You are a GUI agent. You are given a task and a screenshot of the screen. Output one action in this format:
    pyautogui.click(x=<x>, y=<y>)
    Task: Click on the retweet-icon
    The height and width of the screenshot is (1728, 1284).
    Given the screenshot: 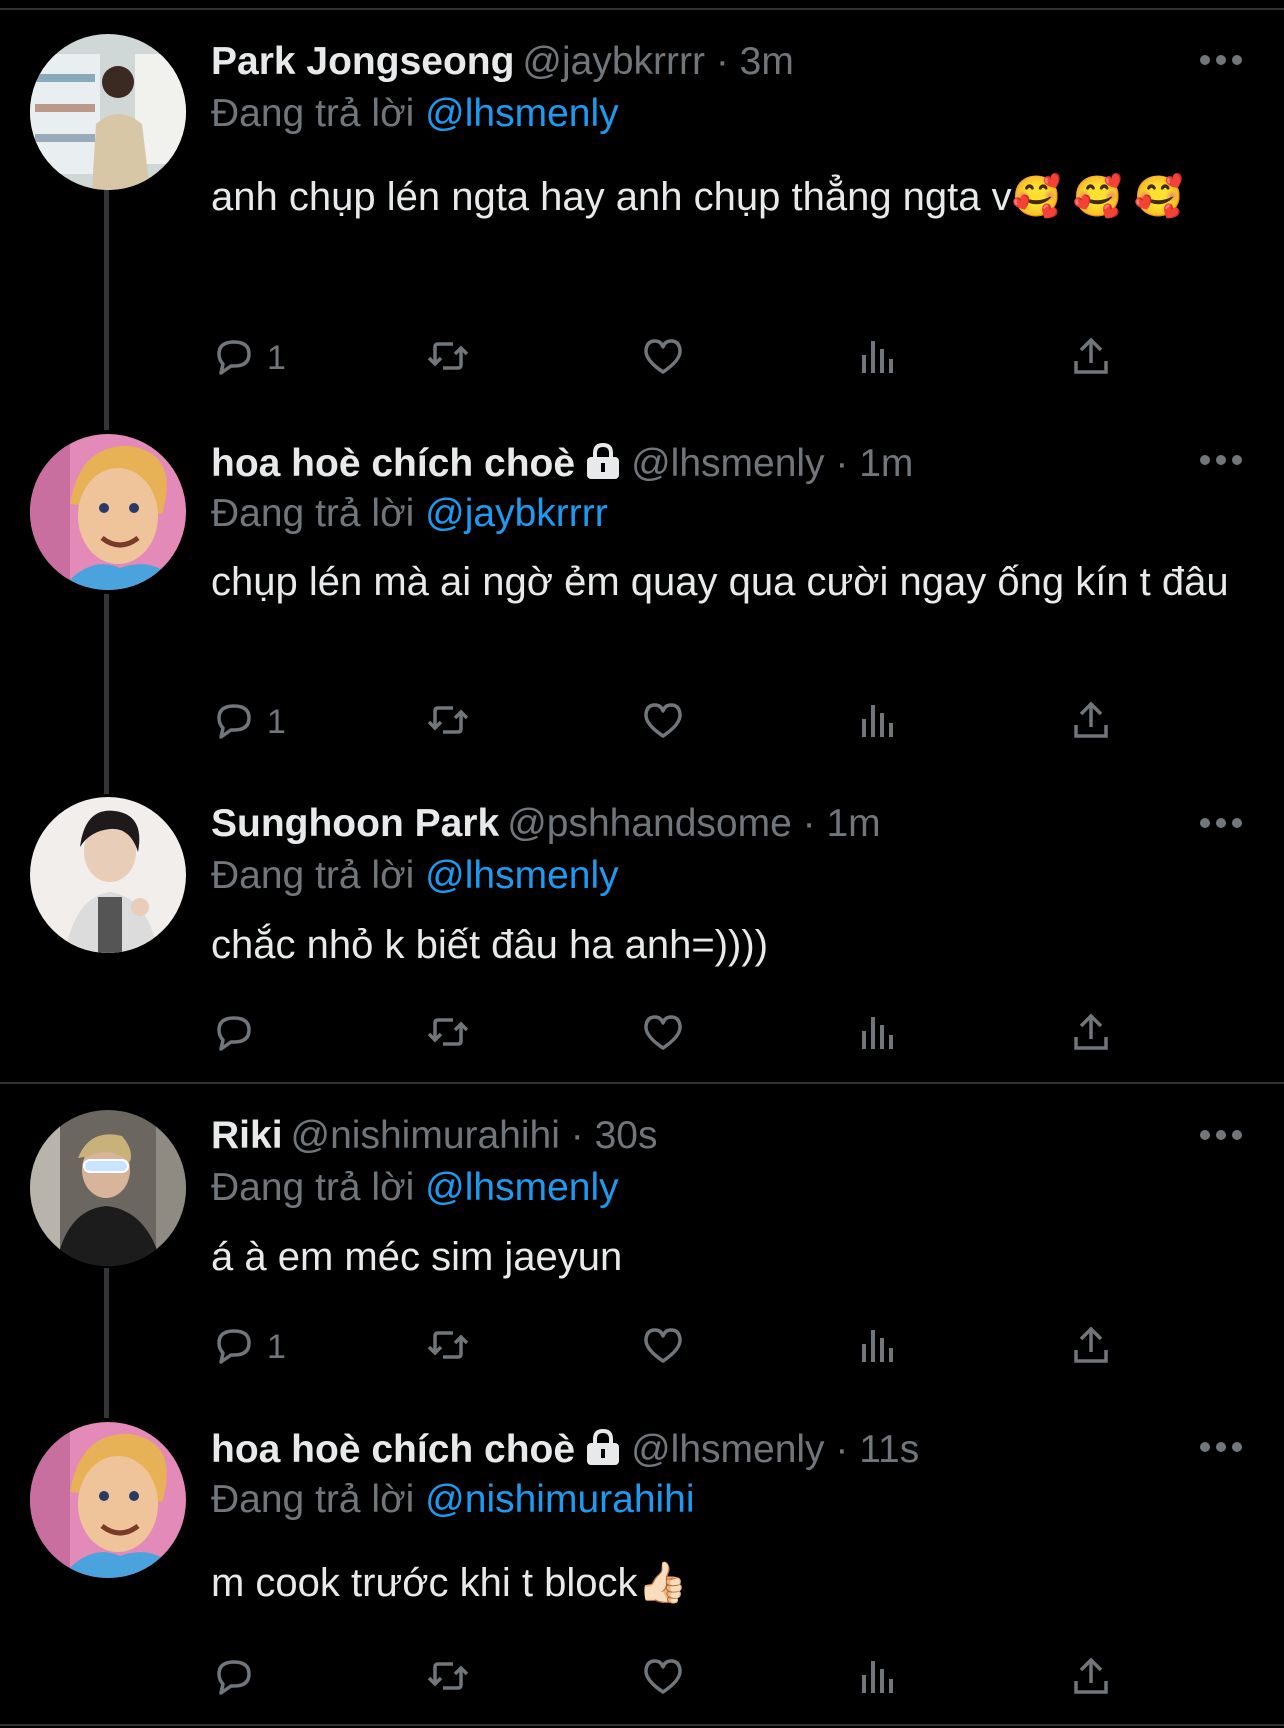 What is the action you would take?
    pyautogui.click(x=448, y=1678)
    